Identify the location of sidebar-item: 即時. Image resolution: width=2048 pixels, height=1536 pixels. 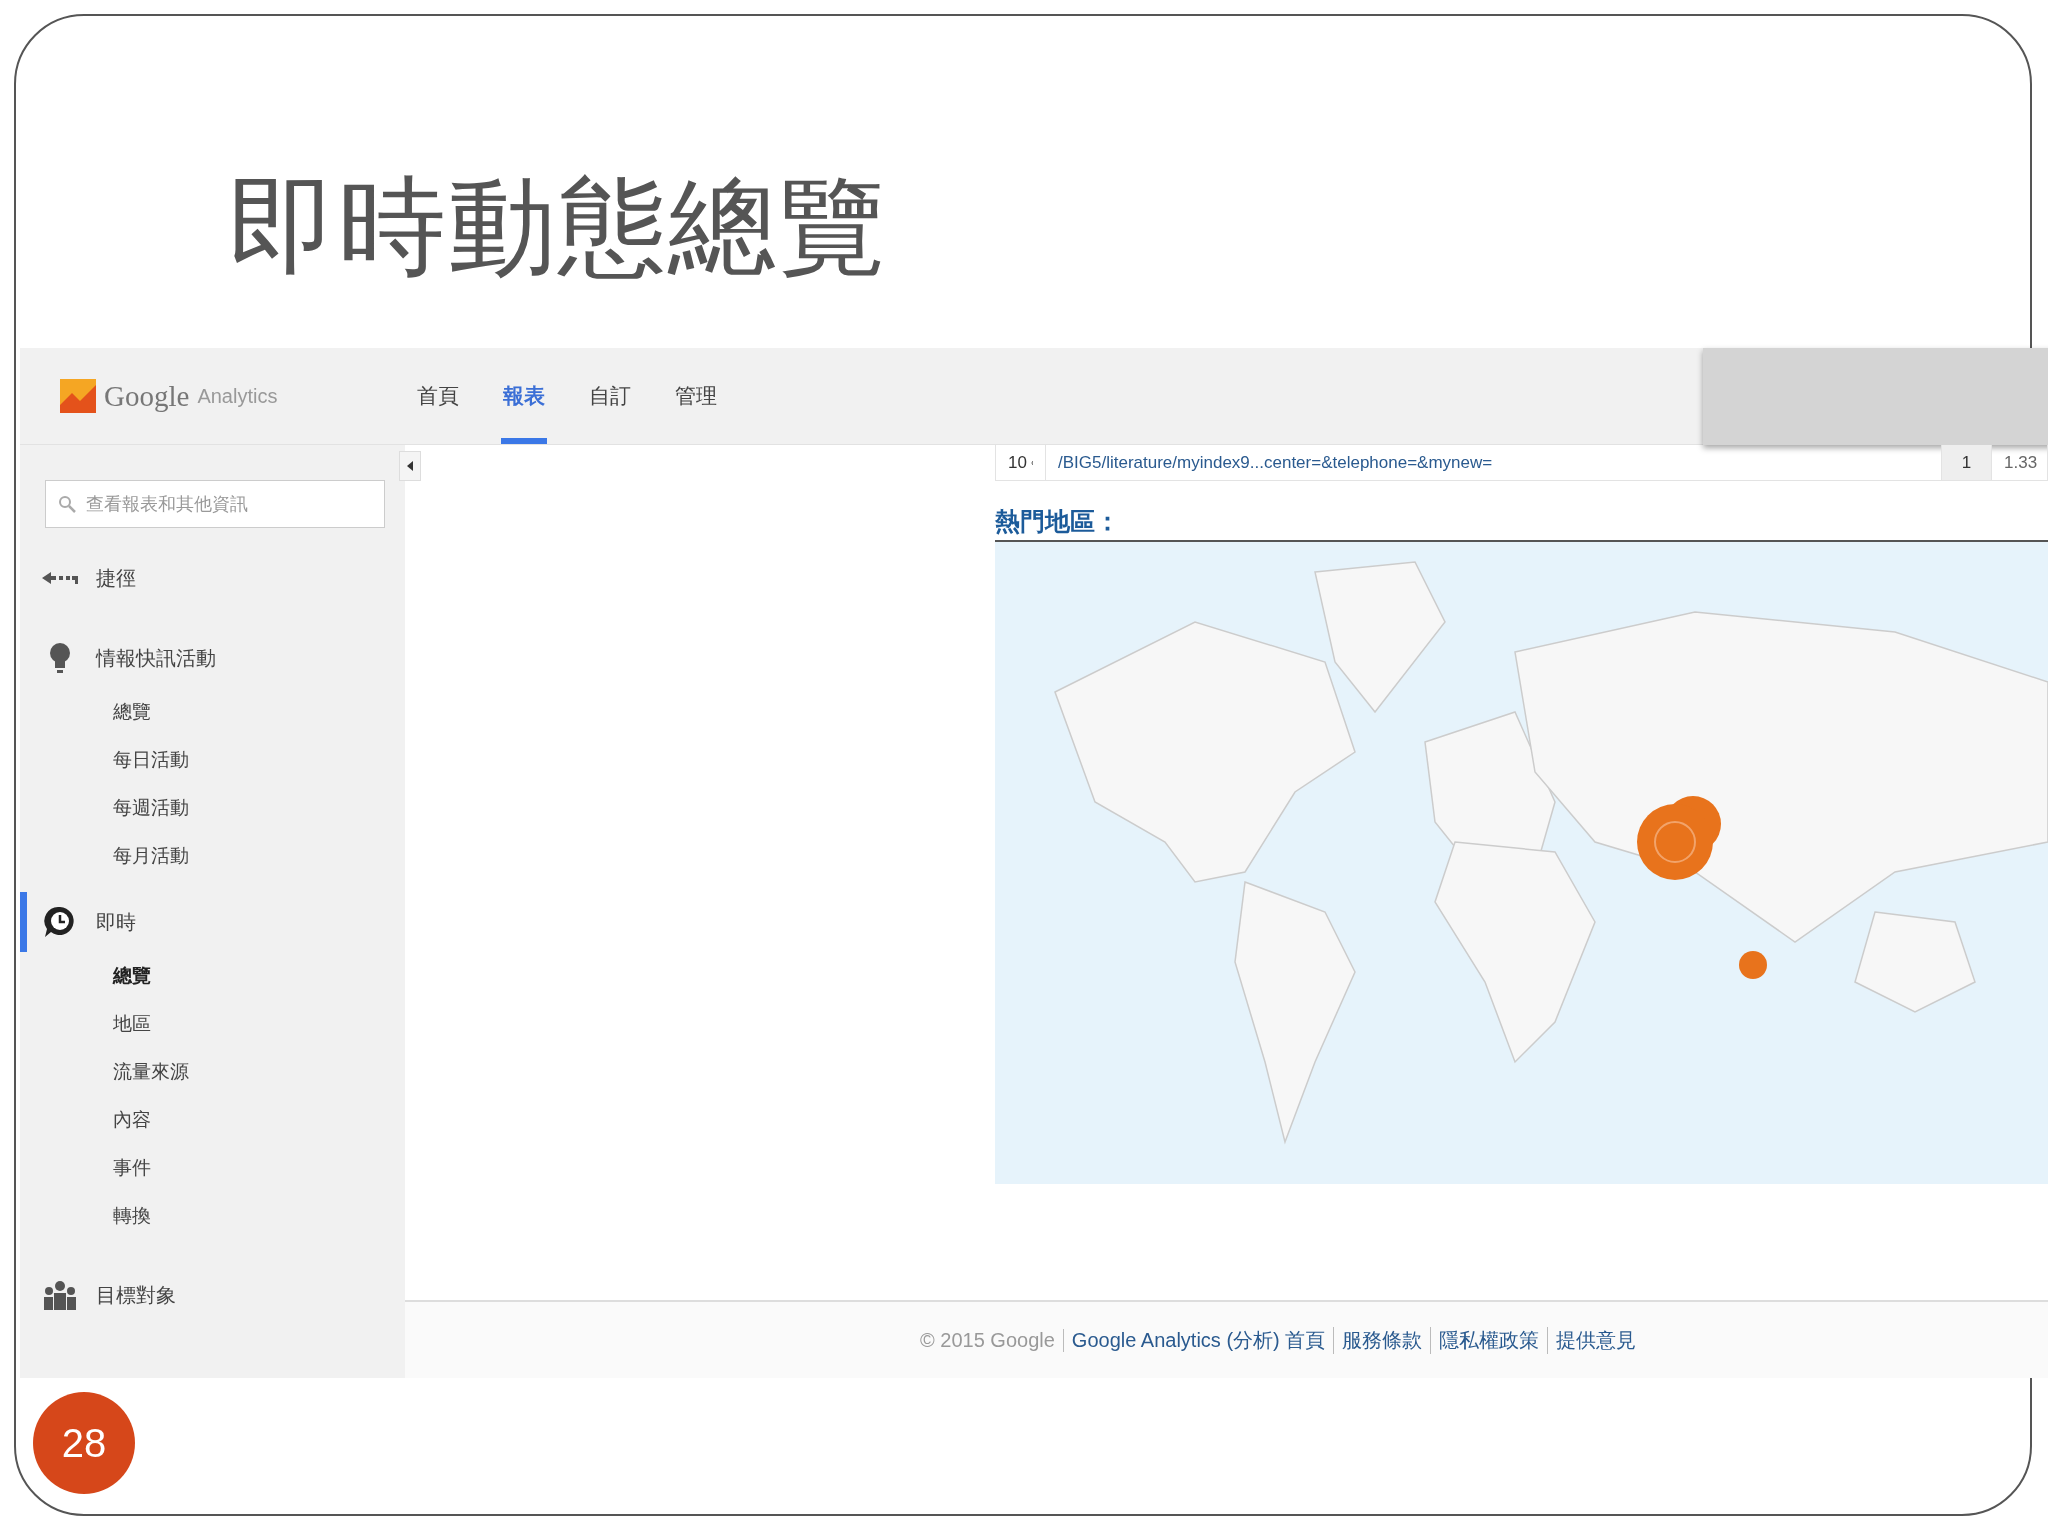
(116, 922).